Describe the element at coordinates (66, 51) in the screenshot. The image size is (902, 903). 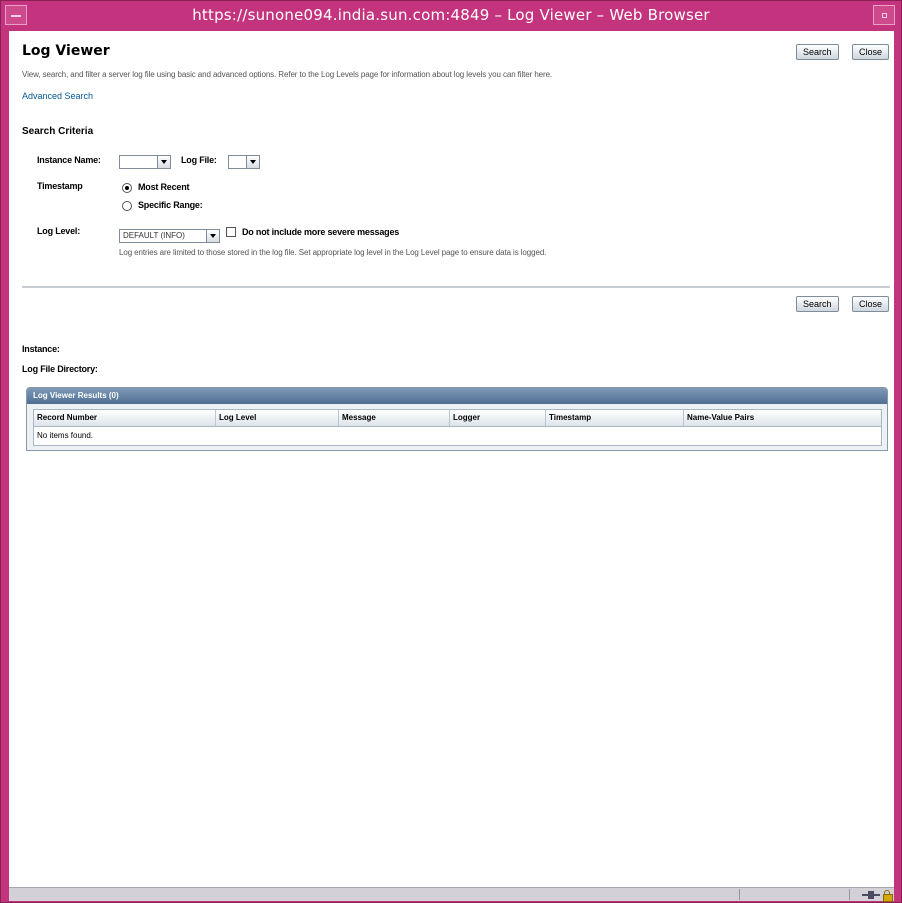
I see `page-title: Log Viewer` at that location.